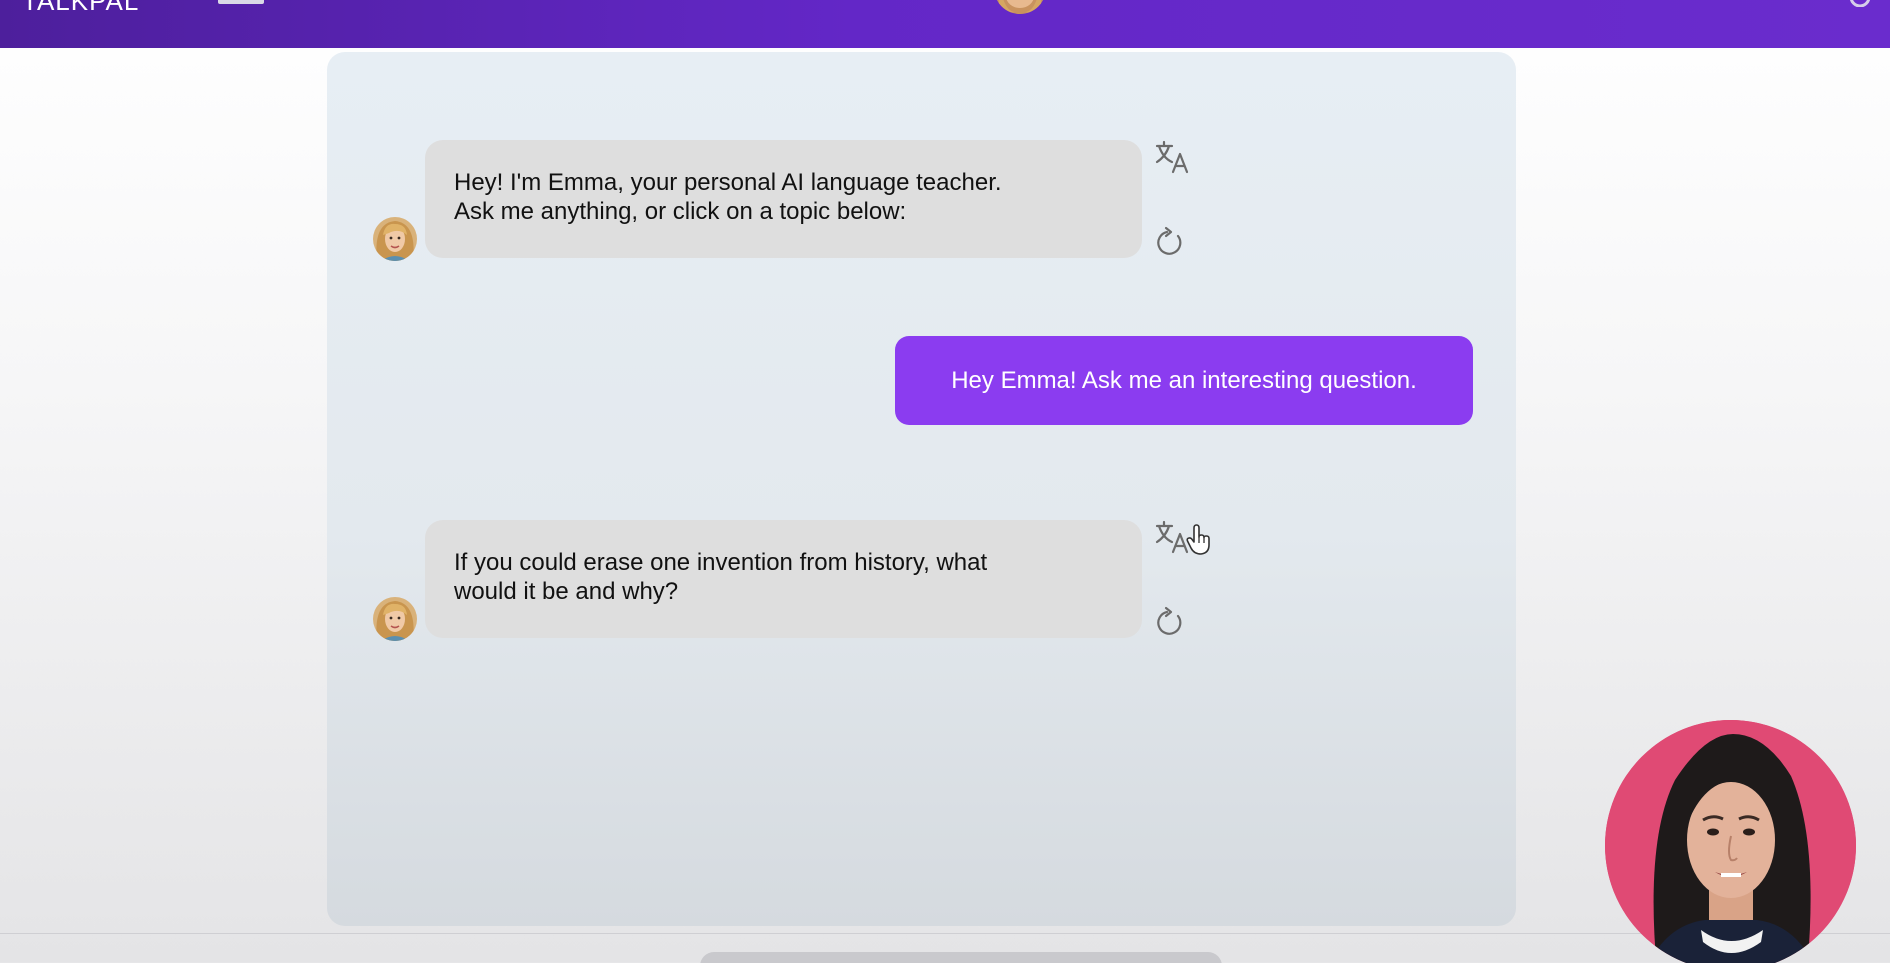 The image size is (1890, 963). I want to click on pointer-cursor-icon, so click(1199, 540).